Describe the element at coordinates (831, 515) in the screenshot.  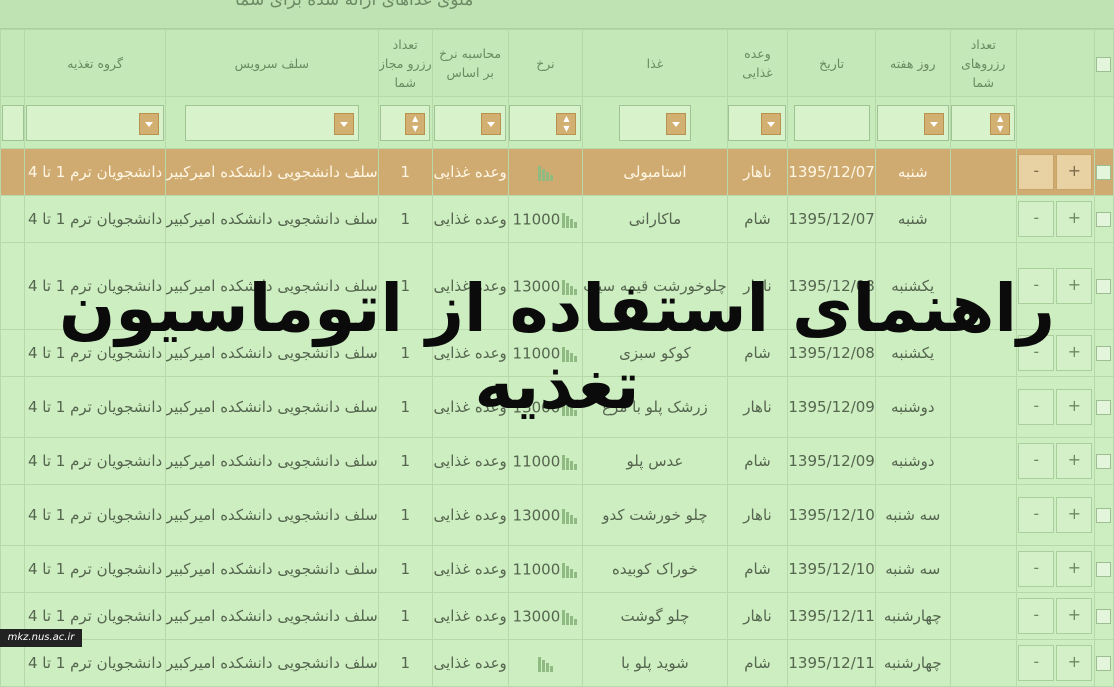
I see `cell-date: 1395/12/10` at that location.